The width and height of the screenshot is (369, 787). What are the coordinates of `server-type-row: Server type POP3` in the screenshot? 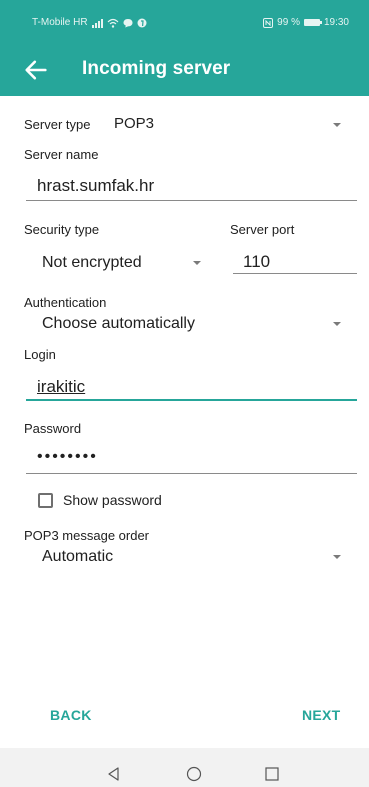 It's located at (184, 126).